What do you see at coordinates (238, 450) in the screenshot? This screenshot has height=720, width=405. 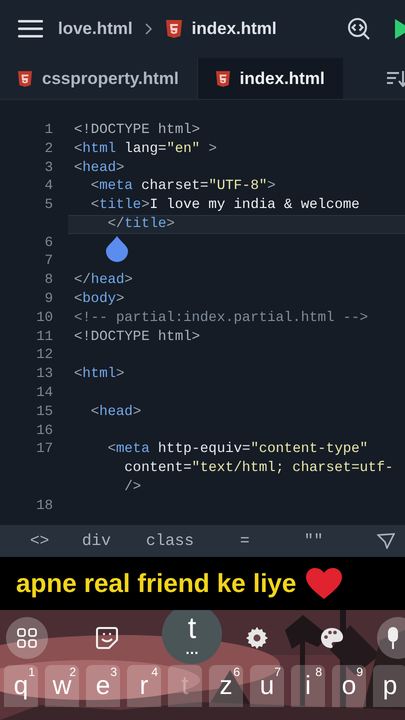 I see `code-line: <meta http-equiv="content-type"` at bounding box center [238, 450].